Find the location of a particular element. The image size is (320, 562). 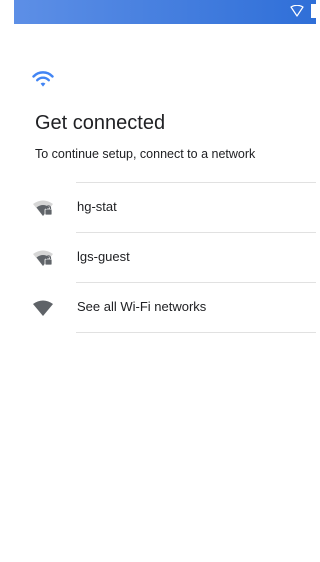

see-all-networks-item: See all Wi-Fi networks is located at coordinates (165, 307).